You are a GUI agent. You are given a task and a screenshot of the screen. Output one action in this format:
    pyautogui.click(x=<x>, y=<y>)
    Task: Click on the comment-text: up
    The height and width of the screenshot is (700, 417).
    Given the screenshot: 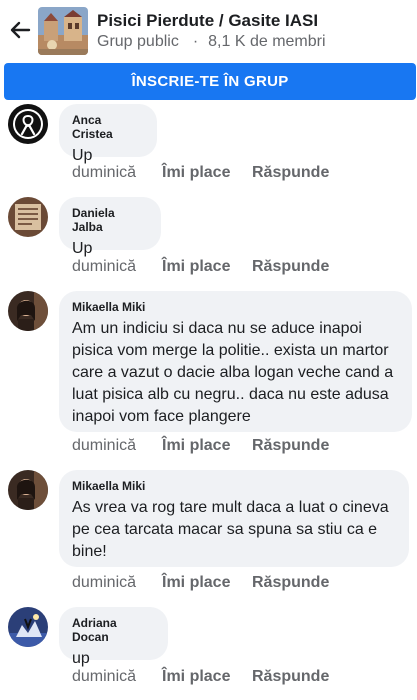 What is the action you would take?
    pyautogui.click(x=81, y=658)
    